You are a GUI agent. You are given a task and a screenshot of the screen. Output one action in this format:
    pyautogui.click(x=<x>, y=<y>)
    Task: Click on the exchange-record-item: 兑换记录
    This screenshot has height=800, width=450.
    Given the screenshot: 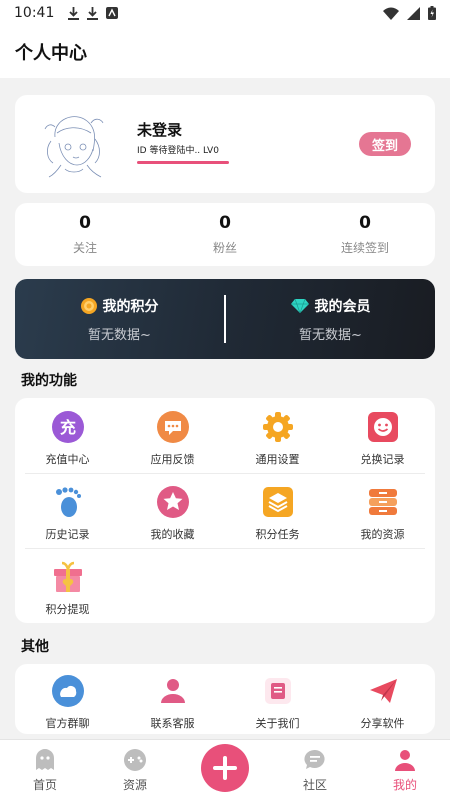 What is the action you would take?
    pyautogui.click(x=382, y=438)
    